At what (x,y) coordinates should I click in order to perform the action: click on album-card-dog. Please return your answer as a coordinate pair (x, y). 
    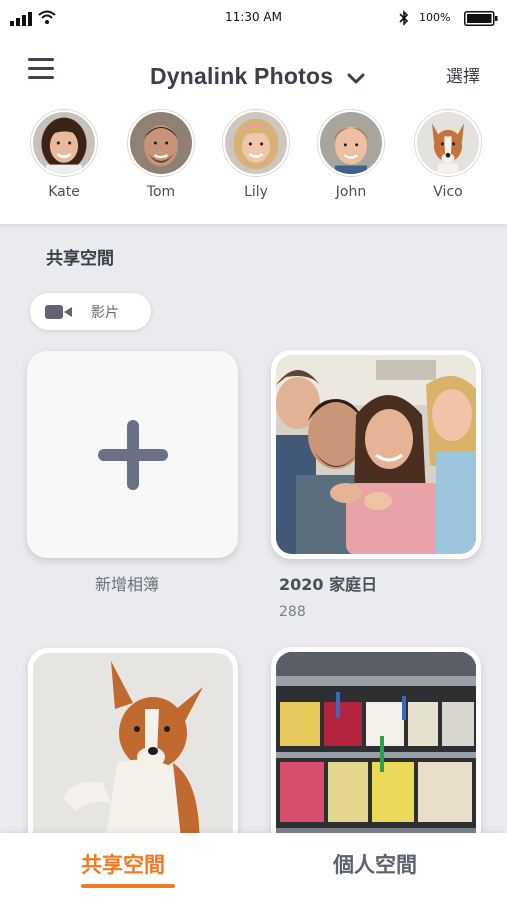
    Looking at the image, I should click on (133, 755).